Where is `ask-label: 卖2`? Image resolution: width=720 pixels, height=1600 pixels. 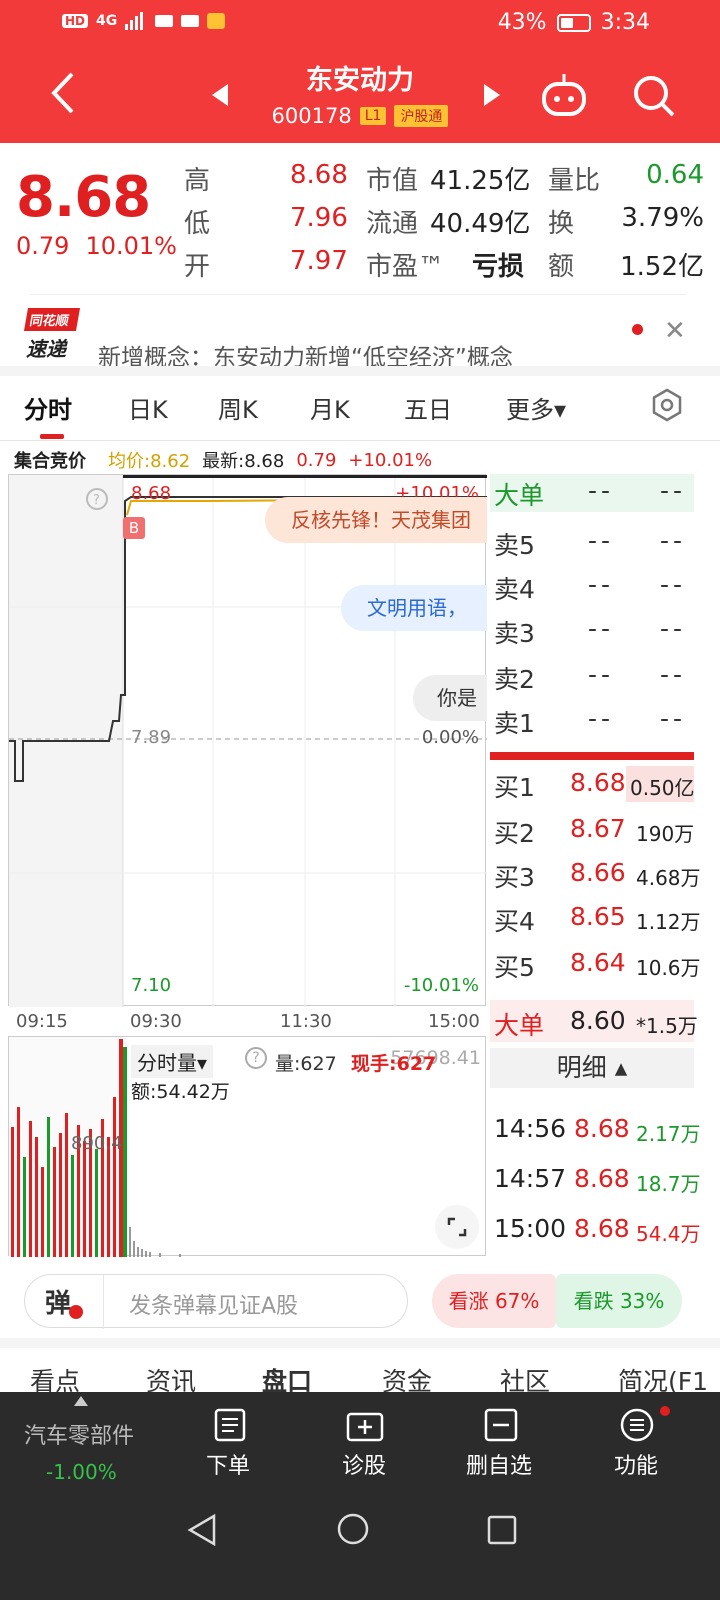
ask-label: 卖2 is located at coordinates (514, 679).